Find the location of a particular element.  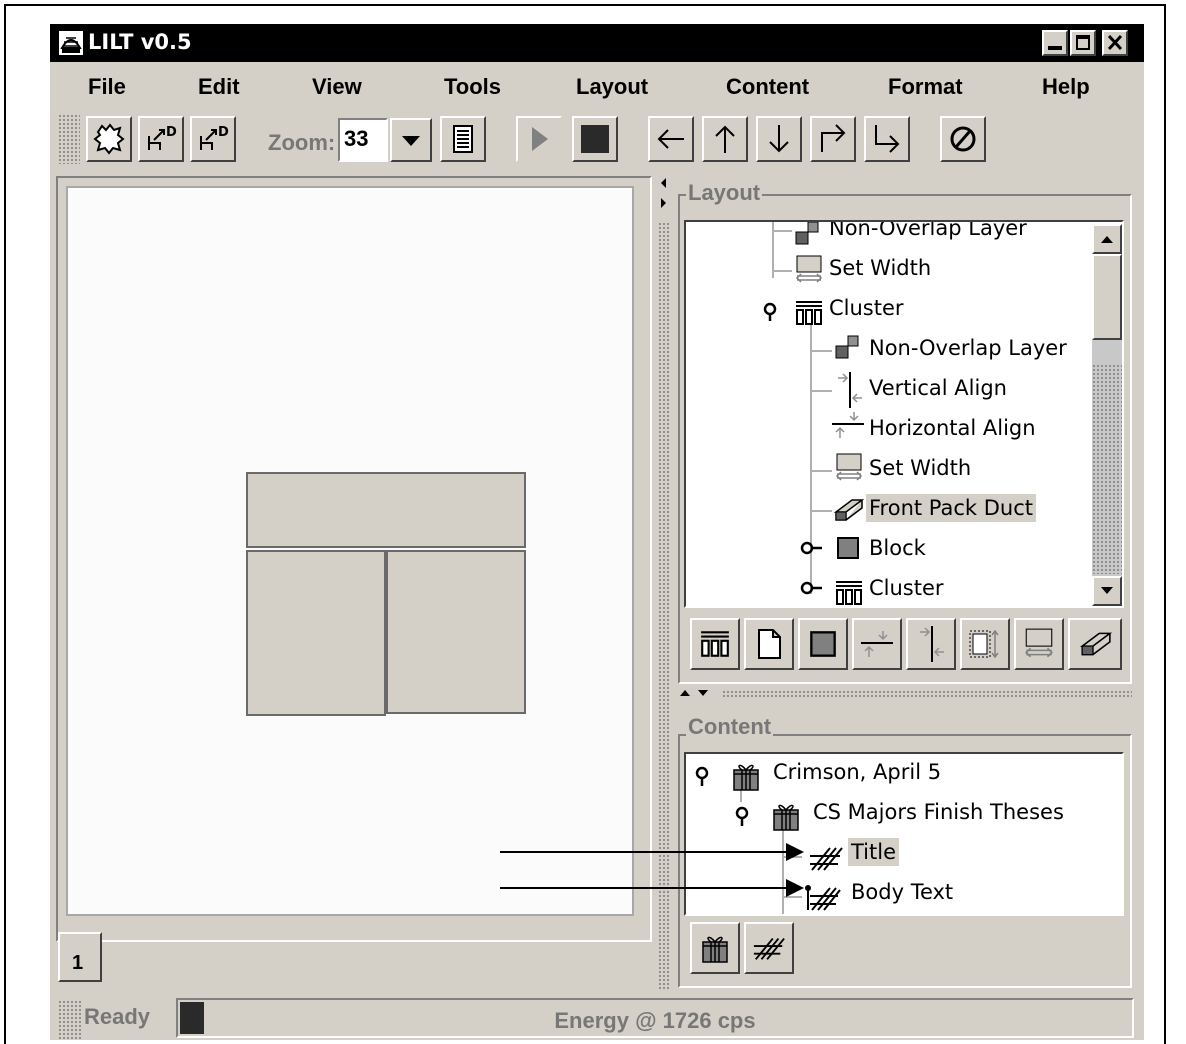

content-tree-item: Body Text is located at coordinates (902, 892).